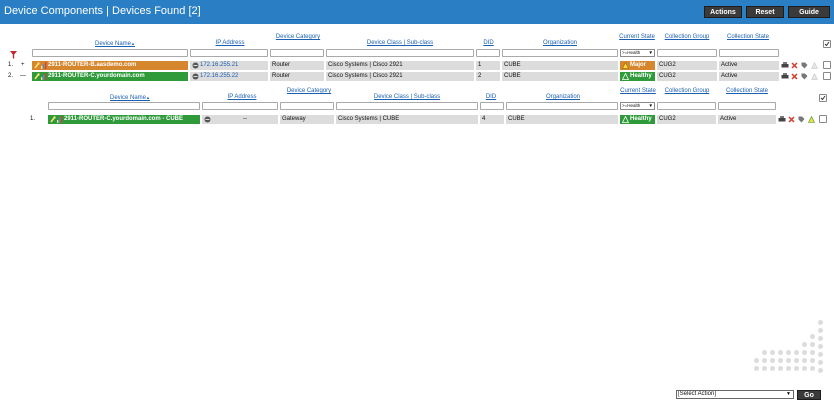 The image size is (834, 400). I want to click on sub-select-all-checkbox, so click(823, 98).